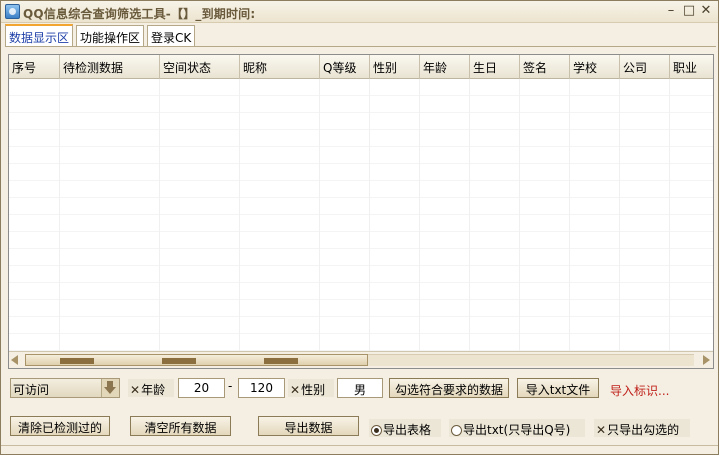 The width and height of the screenshot is (719, 455). I want to click on title-bar: QQ信息综合查询筛选工具-【】_到期时间: – □ ✕, so click(359, 12).